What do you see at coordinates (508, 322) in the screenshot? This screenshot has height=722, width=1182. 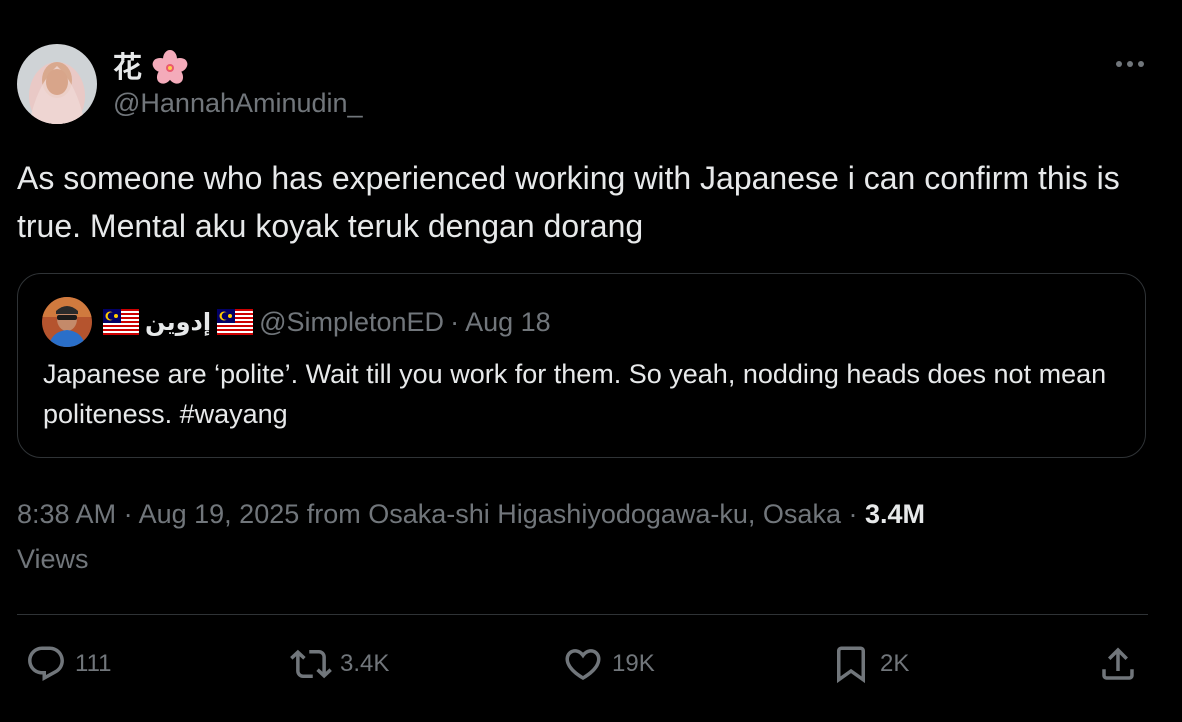 I see `quote-date: Aug 18` at bounding box center [508, 322].